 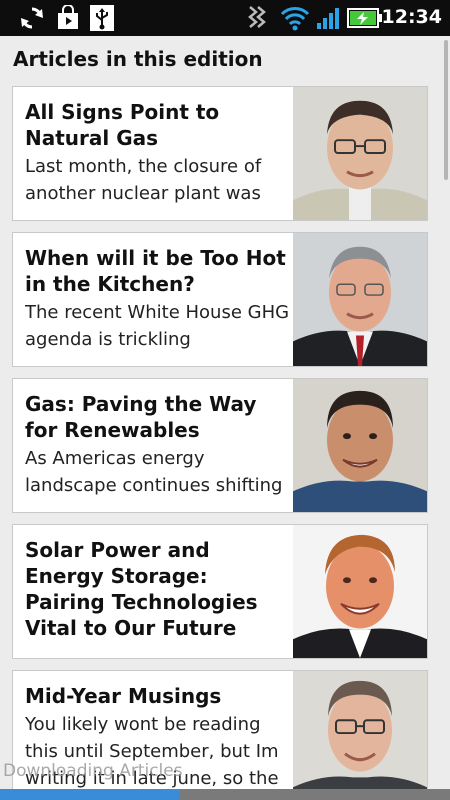 What do you see at coordinates (328, 18) in the screenshot?
I see `signal-icon` at bounding box center [328, 18].